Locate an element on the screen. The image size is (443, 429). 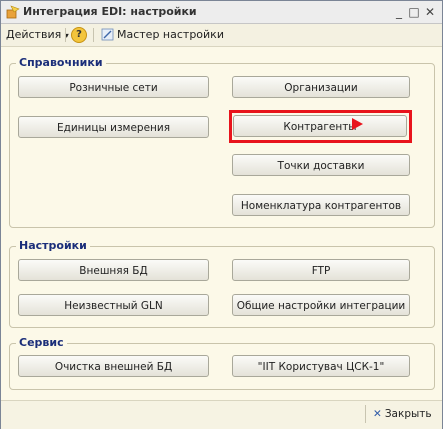
service-group-title: Сервис is located at coordinates (41, 342).